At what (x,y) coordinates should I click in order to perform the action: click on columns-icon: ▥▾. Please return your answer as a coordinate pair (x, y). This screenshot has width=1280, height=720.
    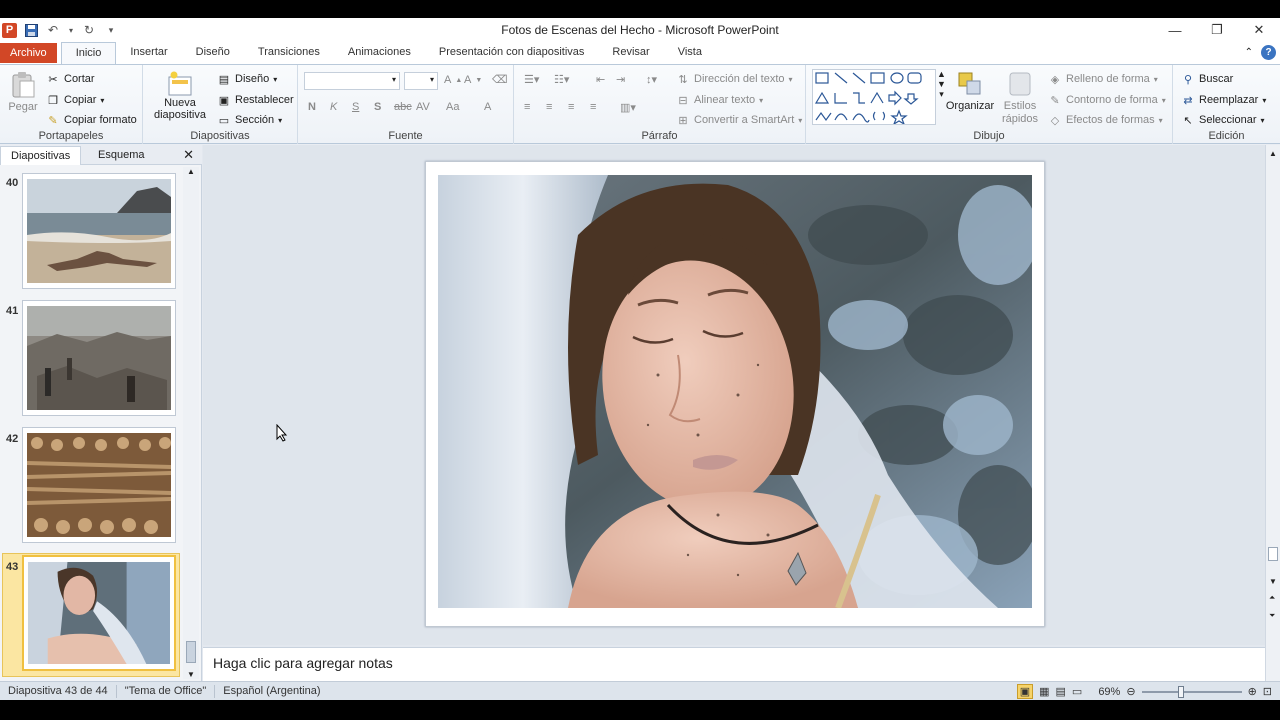
    Looking at the image, I should click on (628, 107).